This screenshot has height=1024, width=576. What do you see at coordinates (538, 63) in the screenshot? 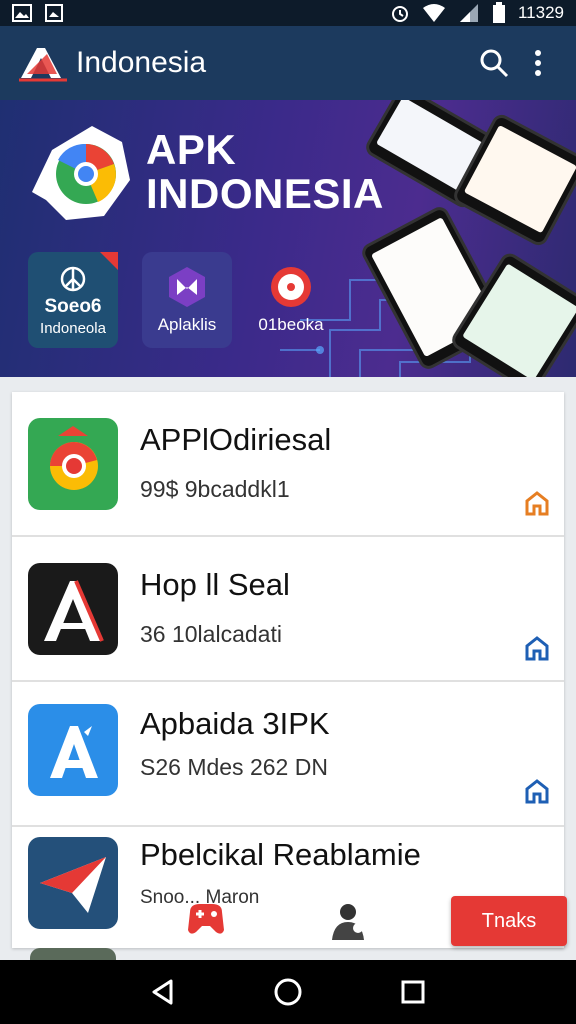
I see `more-vert-icon` at bounding box center [538, 63].